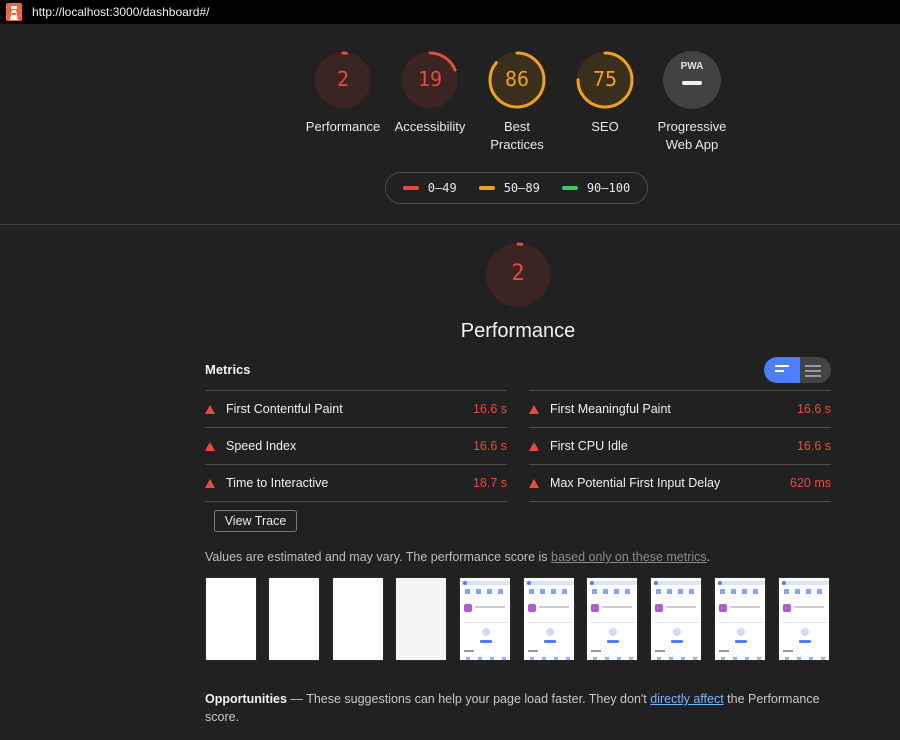  What do you see at coordinates (605, 79) in the screenshot?
I see `gauge-score: 75` at bounding box center [605, 79].